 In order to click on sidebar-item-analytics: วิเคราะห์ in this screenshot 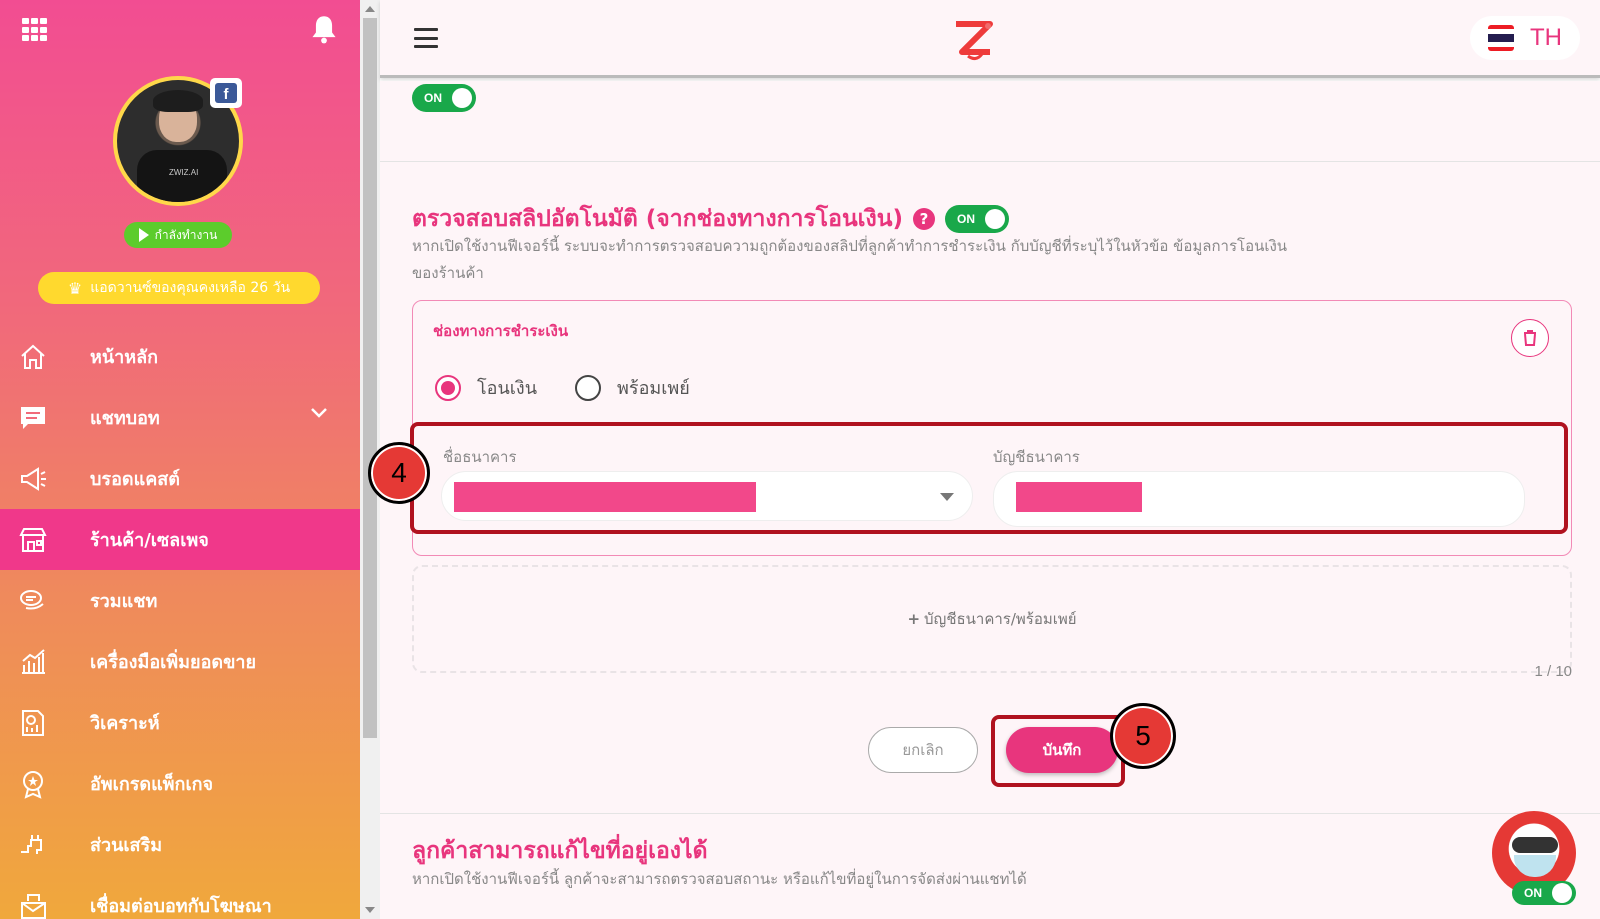, I will do `click(180, 722)`.